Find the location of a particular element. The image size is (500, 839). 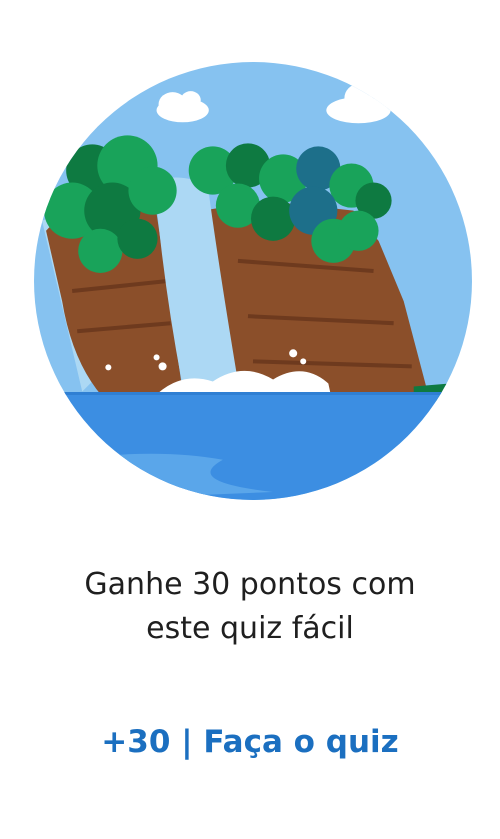

quiz-description: Ganhe 30 pontos com este quiz fácil is located at coordinates (250, 607).